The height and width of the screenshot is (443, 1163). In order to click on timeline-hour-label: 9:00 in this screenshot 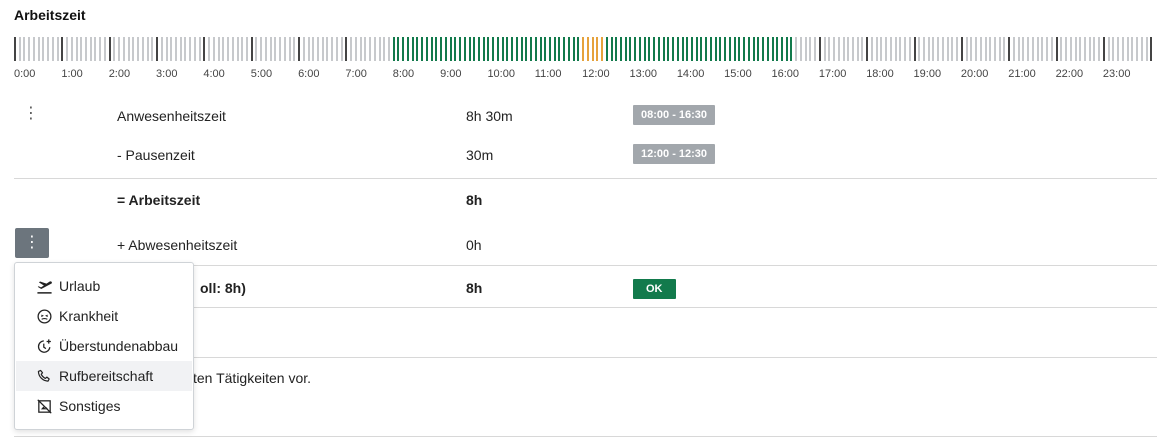, I will do `click(451, 74)`.